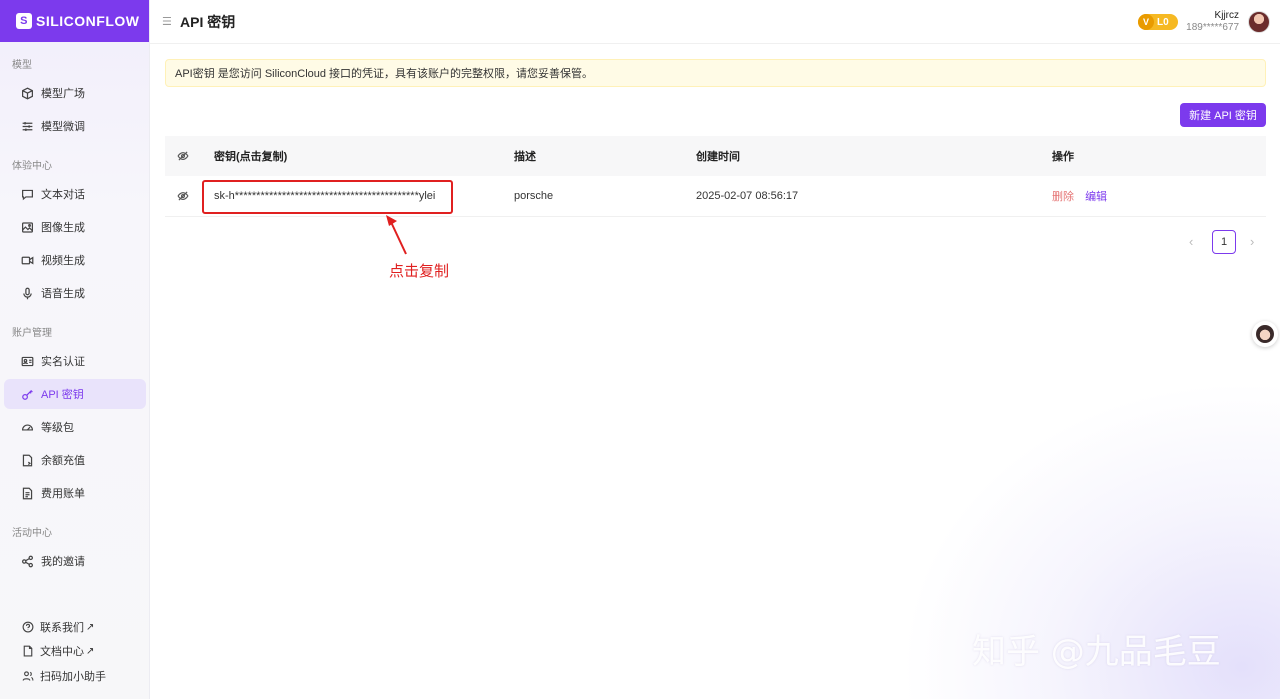  I want to click on sidebar-item-model-square: 模型广场, so click(75, 93).